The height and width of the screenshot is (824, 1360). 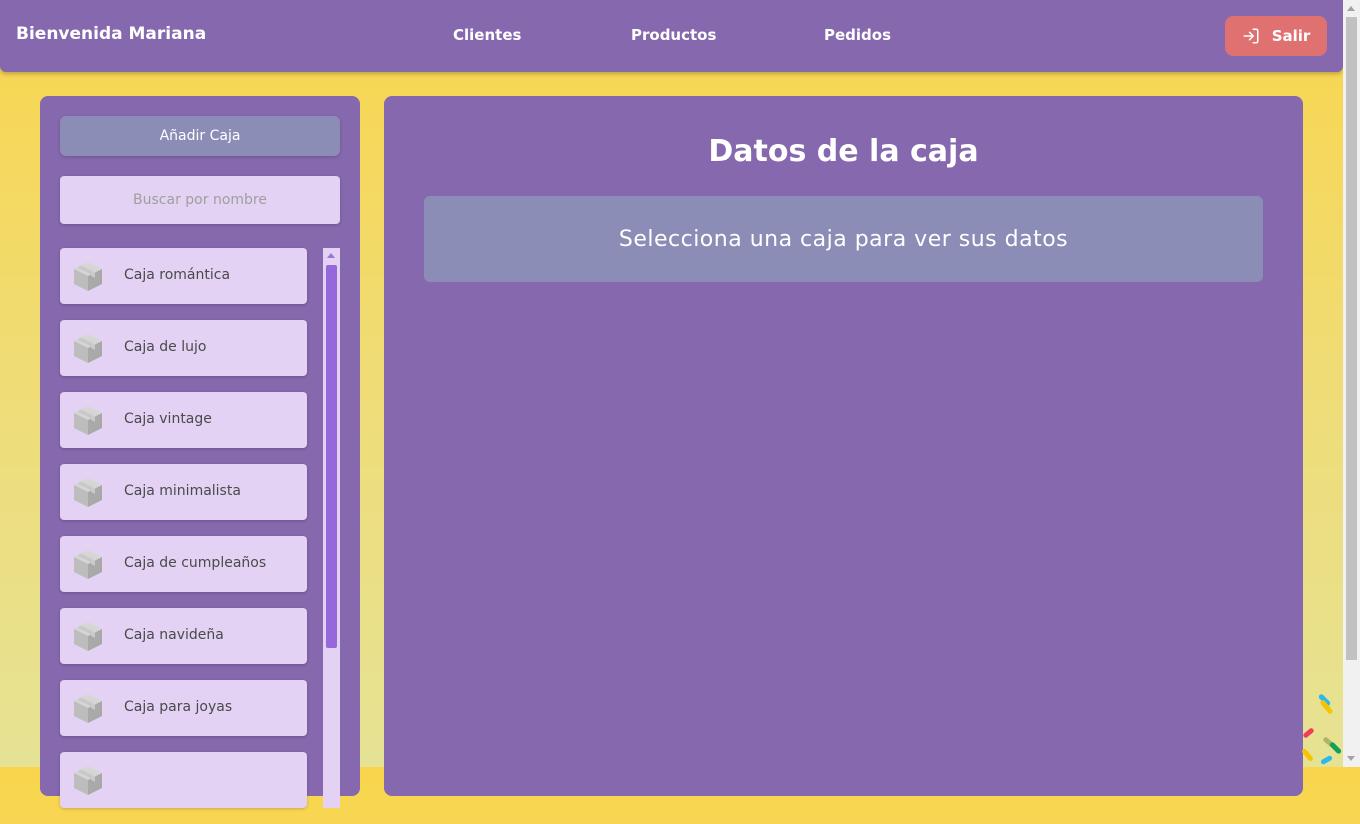 What do you see at coordinates (1291, 36) in the screenshot?
I see `exit-button-label: Salir` at bounding box center [1291, 36].